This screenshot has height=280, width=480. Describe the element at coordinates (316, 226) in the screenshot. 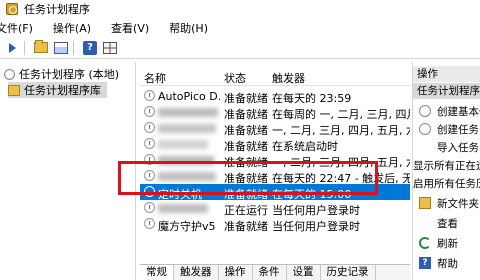

I see `task-trigger: 当任何用户登录时` at that location.